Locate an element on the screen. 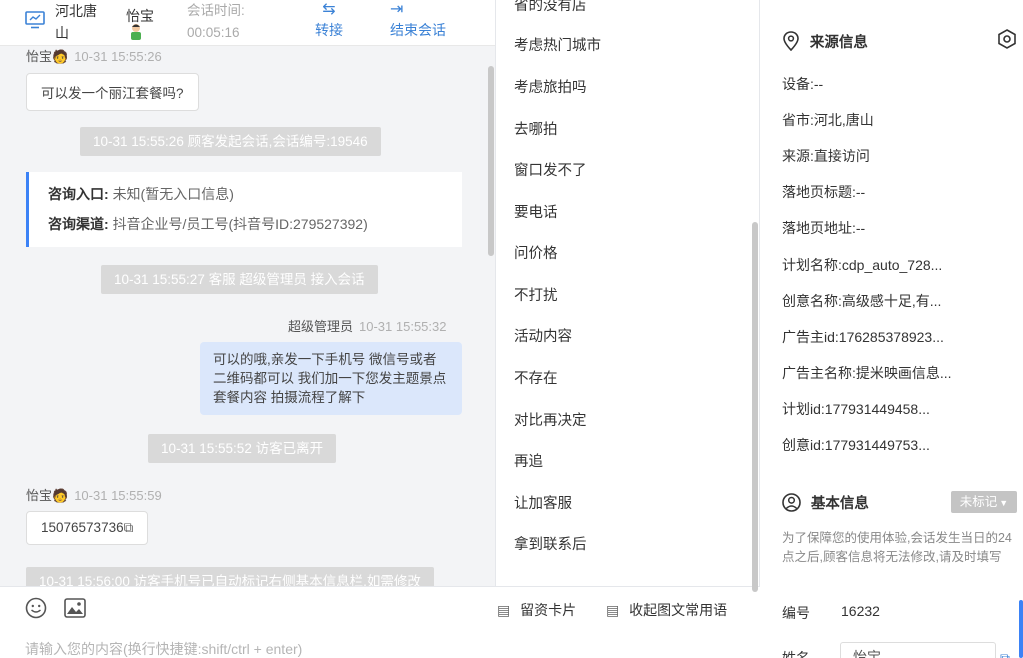 This screenshot has height=658, width=1023. phrase-item: 不打扰 is located at coordinates (536, 294).